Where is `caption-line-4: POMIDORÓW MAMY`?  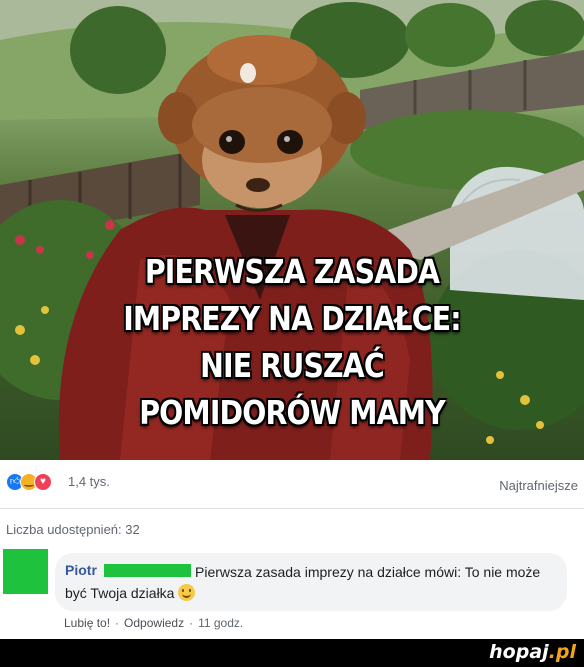 caption-line-4: POMIDORÓW MAMY is located at coordinates (292, 412).